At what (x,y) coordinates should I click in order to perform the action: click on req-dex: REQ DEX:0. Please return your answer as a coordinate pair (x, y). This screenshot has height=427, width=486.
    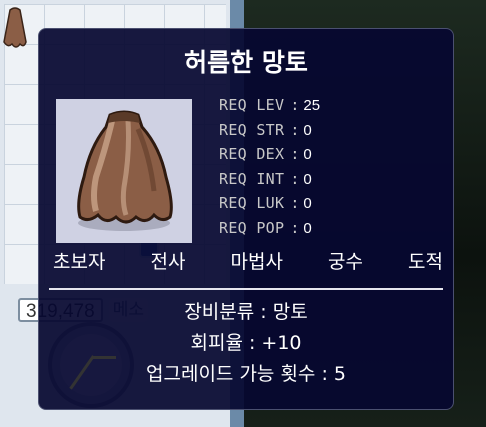
    Looking at the image, I should click on (265, 154).